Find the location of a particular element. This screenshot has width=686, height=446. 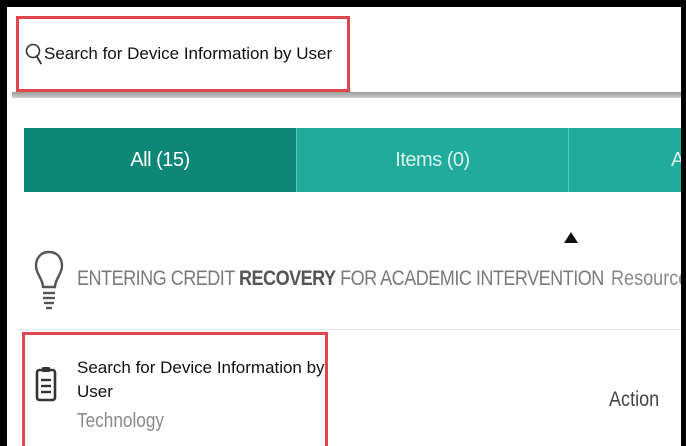

sort-up-arrow-icon is located at coordinates (571, 237).